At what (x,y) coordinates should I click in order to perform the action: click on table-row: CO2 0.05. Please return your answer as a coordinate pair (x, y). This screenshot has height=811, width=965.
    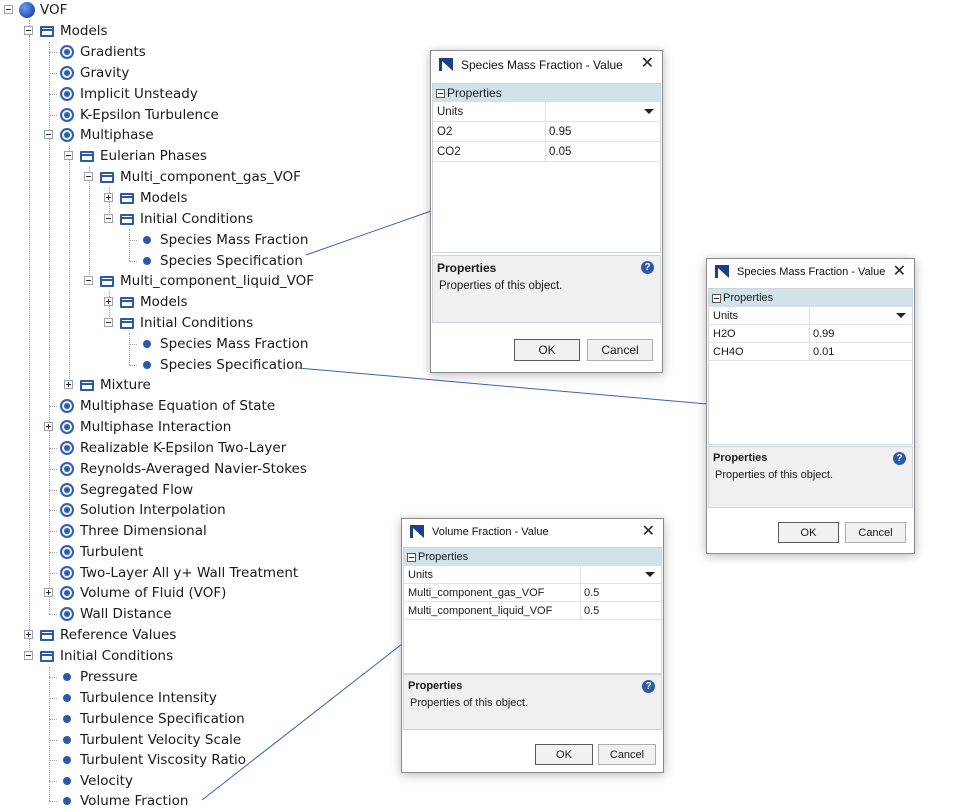
    Looking at the image, I should click on (546, 152).